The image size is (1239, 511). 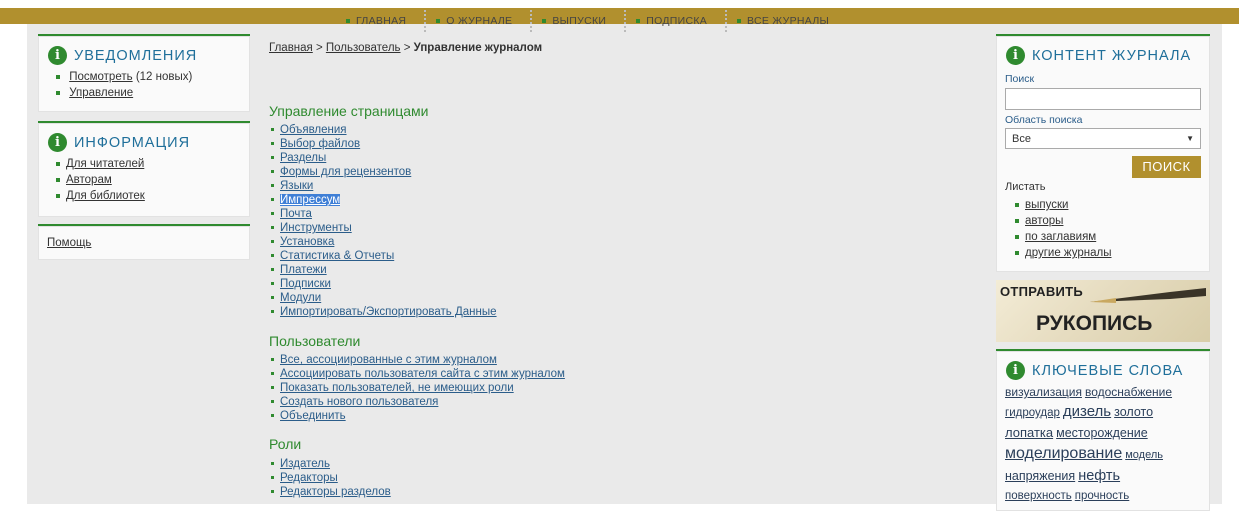 I want to click on list-item: Импортировать/Экспортировать Данные, so click(x=384, y=312).